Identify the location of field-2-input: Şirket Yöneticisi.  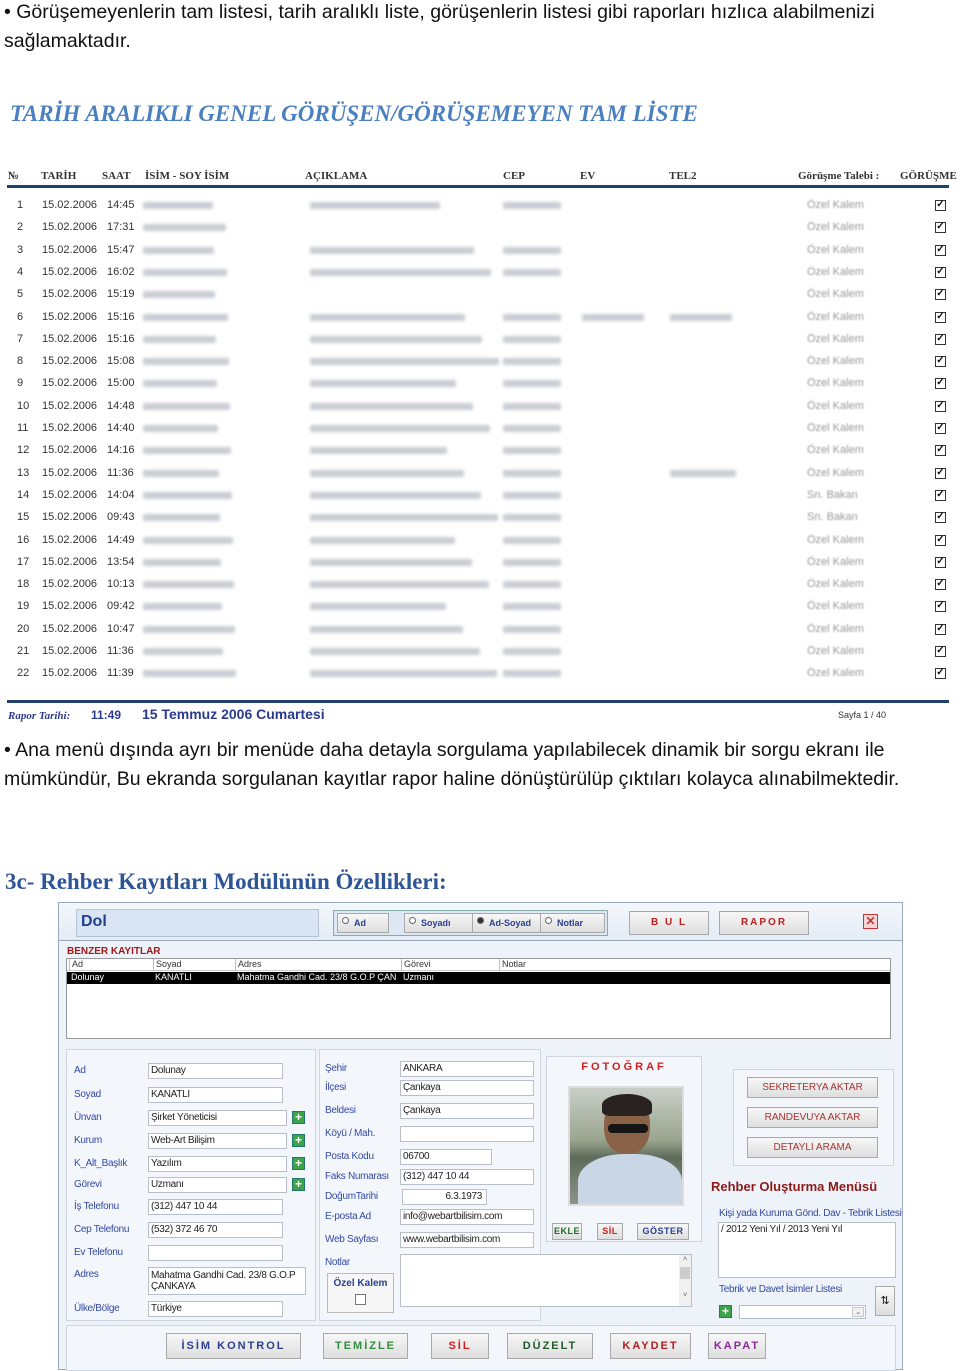
(217, 1118).